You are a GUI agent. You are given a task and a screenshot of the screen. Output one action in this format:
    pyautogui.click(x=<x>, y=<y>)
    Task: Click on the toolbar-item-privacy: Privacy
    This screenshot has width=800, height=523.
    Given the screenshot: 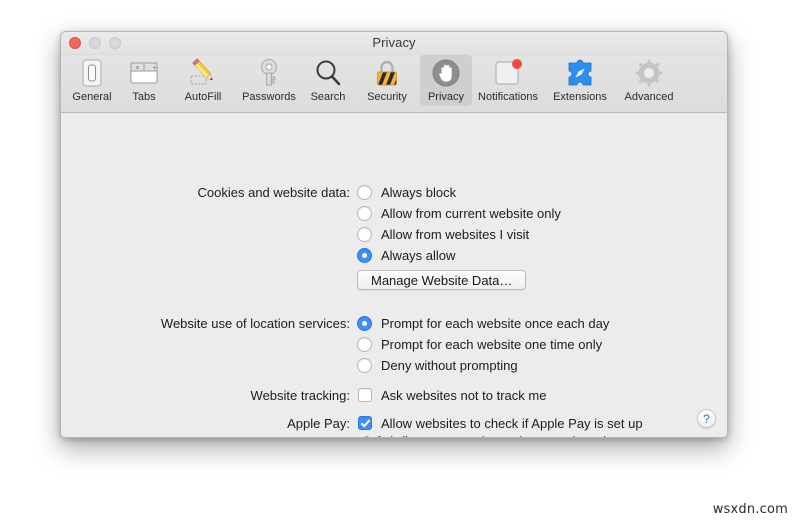 What is the action you would take?
    pyautogui.click(x=446, y=80)
    